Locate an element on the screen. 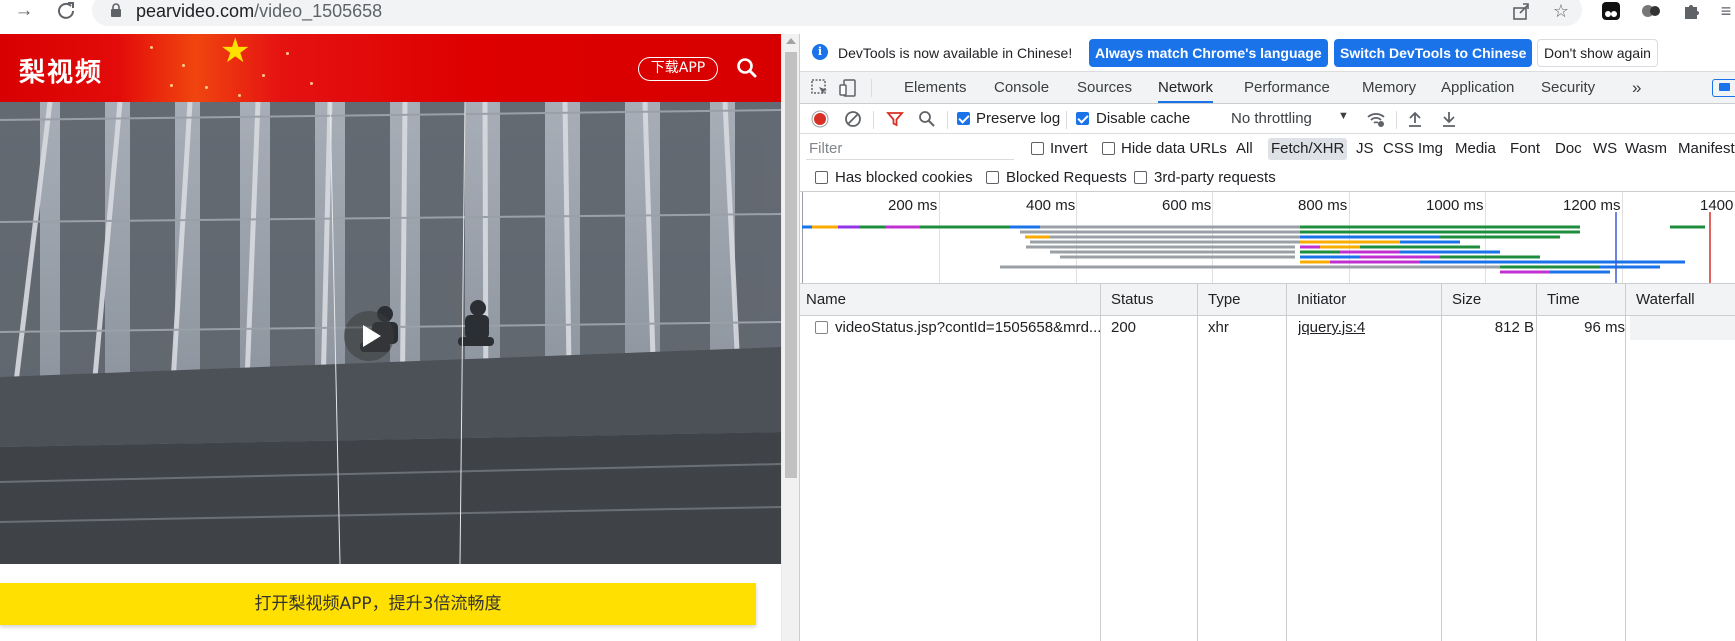 The height and width of the screenshot is (641, 1735). timeline-bars is located at coordinates (1256, 247).